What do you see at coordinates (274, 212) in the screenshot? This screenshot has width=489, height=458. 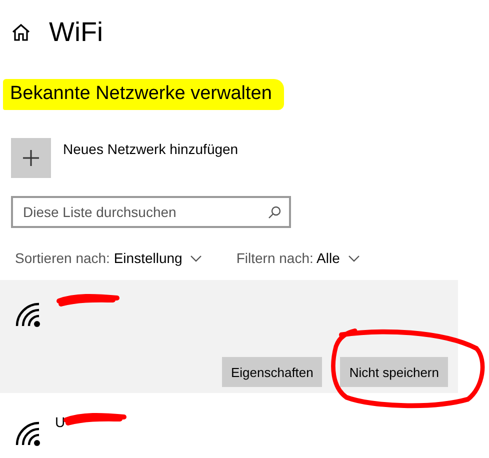 I see `search-icon` at bounding box center [274, 212].